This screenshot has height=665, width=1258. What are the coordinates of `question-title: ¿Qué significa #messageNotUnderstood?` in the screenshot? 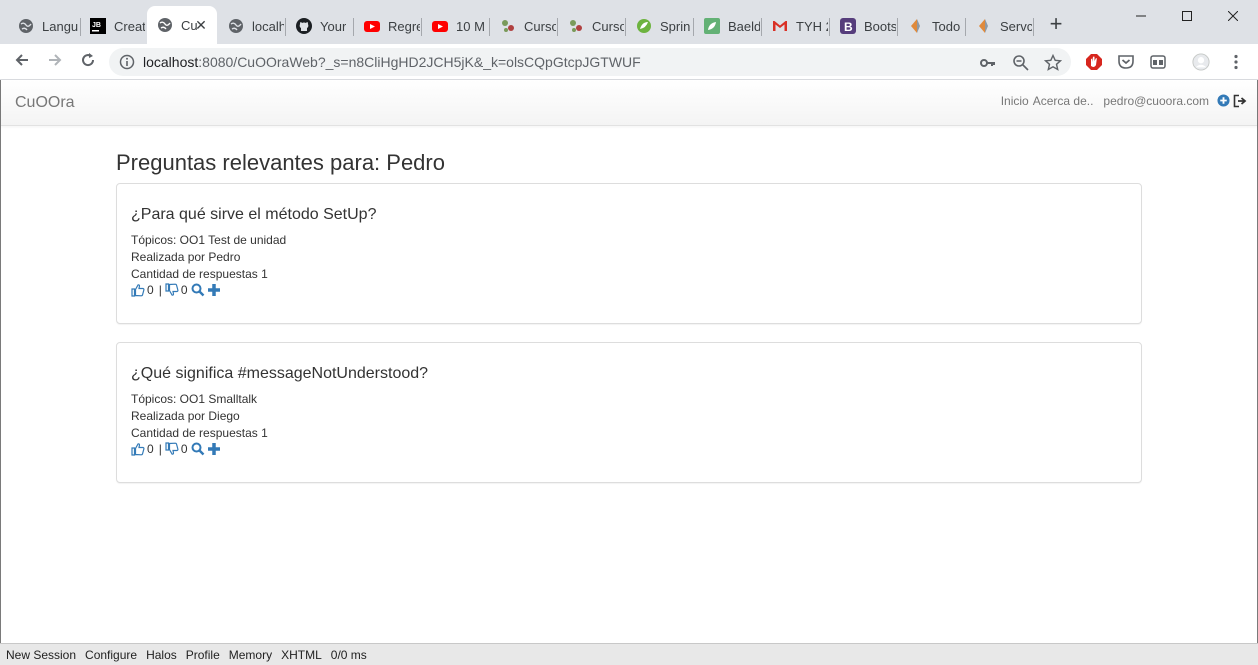 It's located at (280, 373).